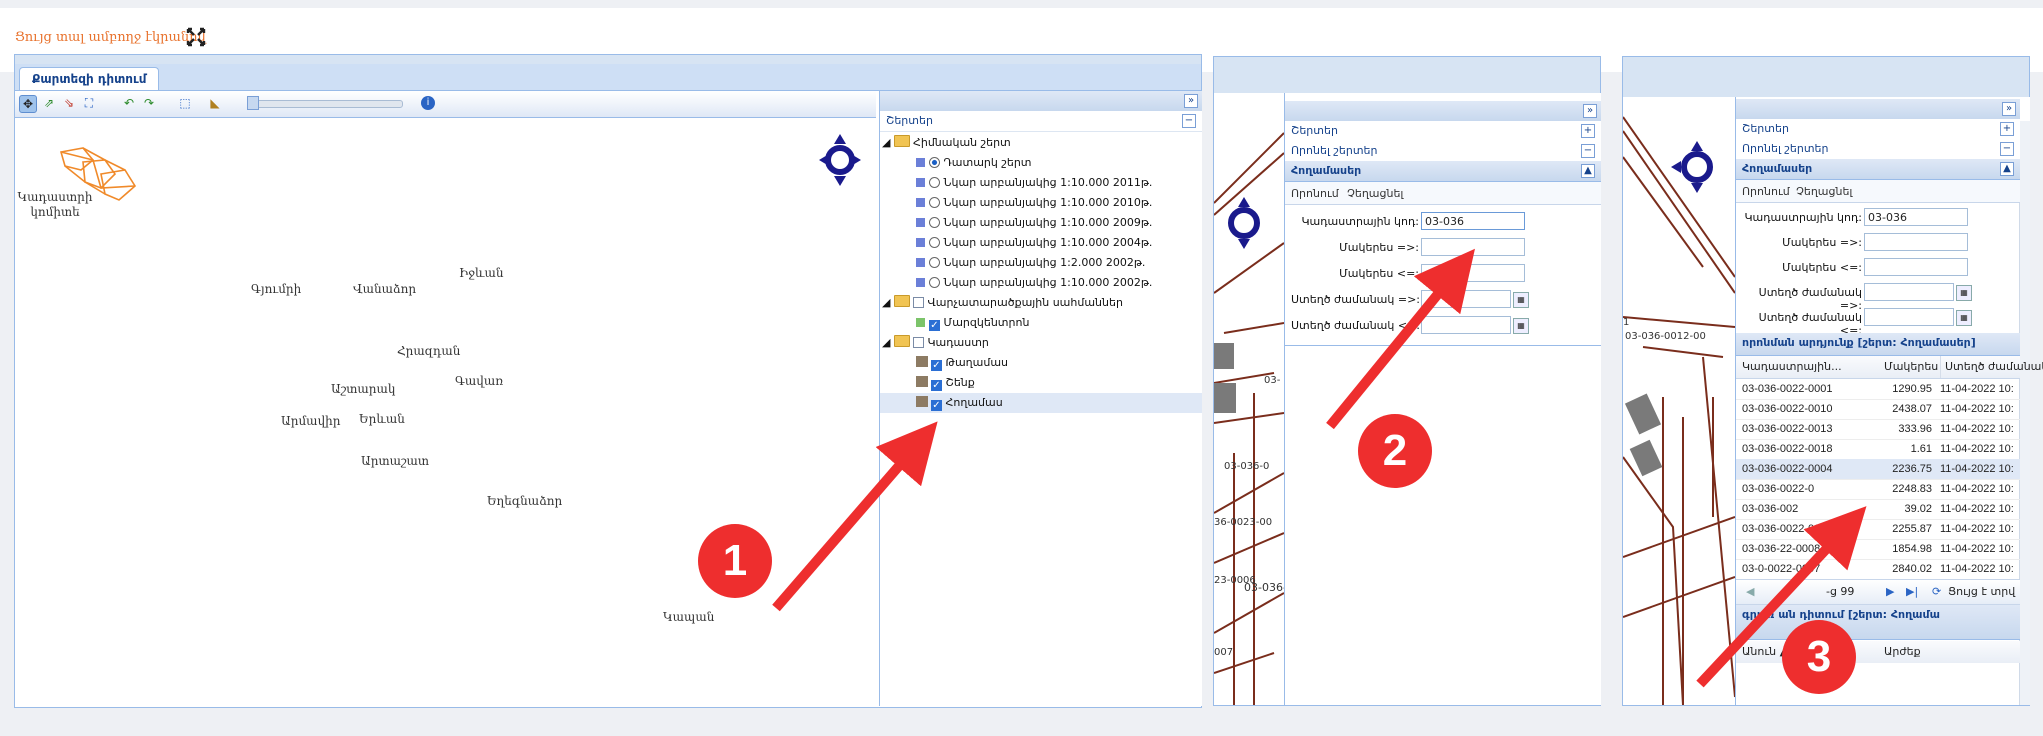  Describe the element at coordinates (735, 561) in the screenshot. I see `step-callout-1: 1` at that location.